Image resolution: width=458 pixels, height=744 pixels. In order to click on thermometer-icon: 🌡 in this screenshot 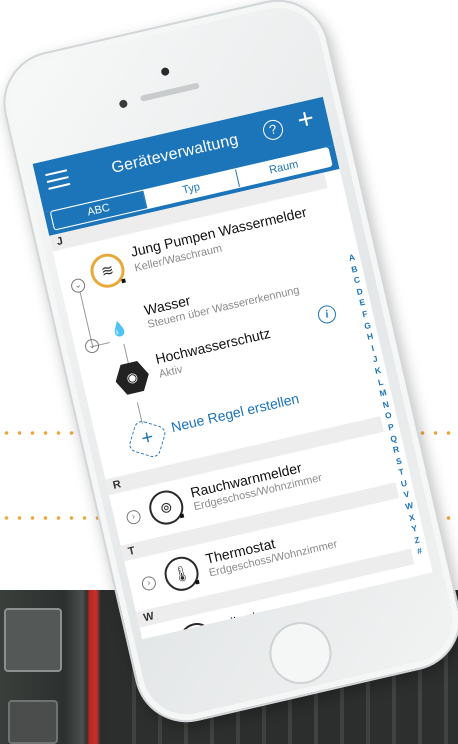, I will do `click(181, 574)`.